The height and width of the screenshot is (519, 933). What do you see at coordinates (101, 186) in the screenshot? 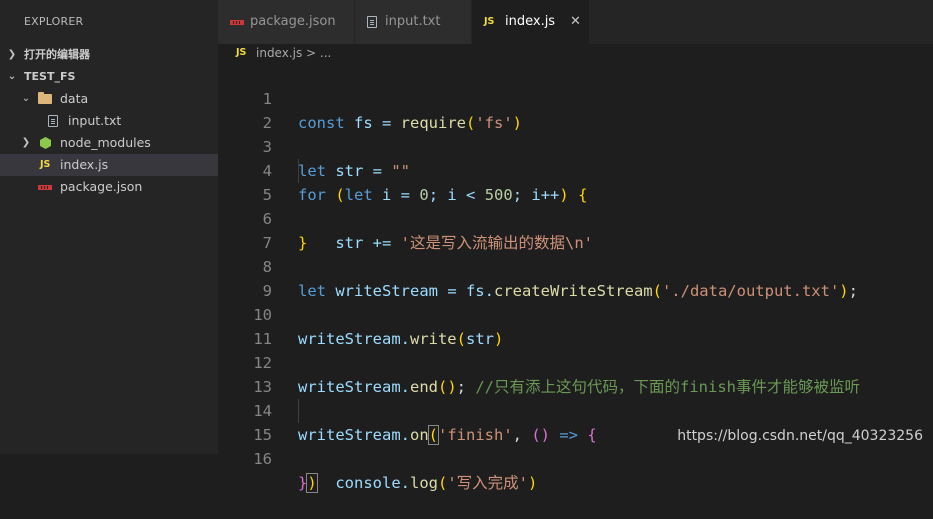
I see `tree-item-label: package.json` at bounding box center [101, 186].